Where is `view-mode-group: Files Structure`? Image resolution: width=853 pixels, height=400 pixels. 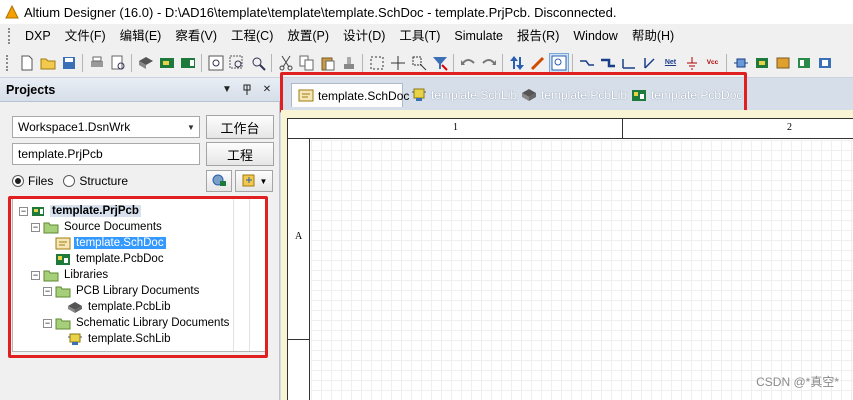 view-mode-group: Files Structure is located at coordinates (75, 181).